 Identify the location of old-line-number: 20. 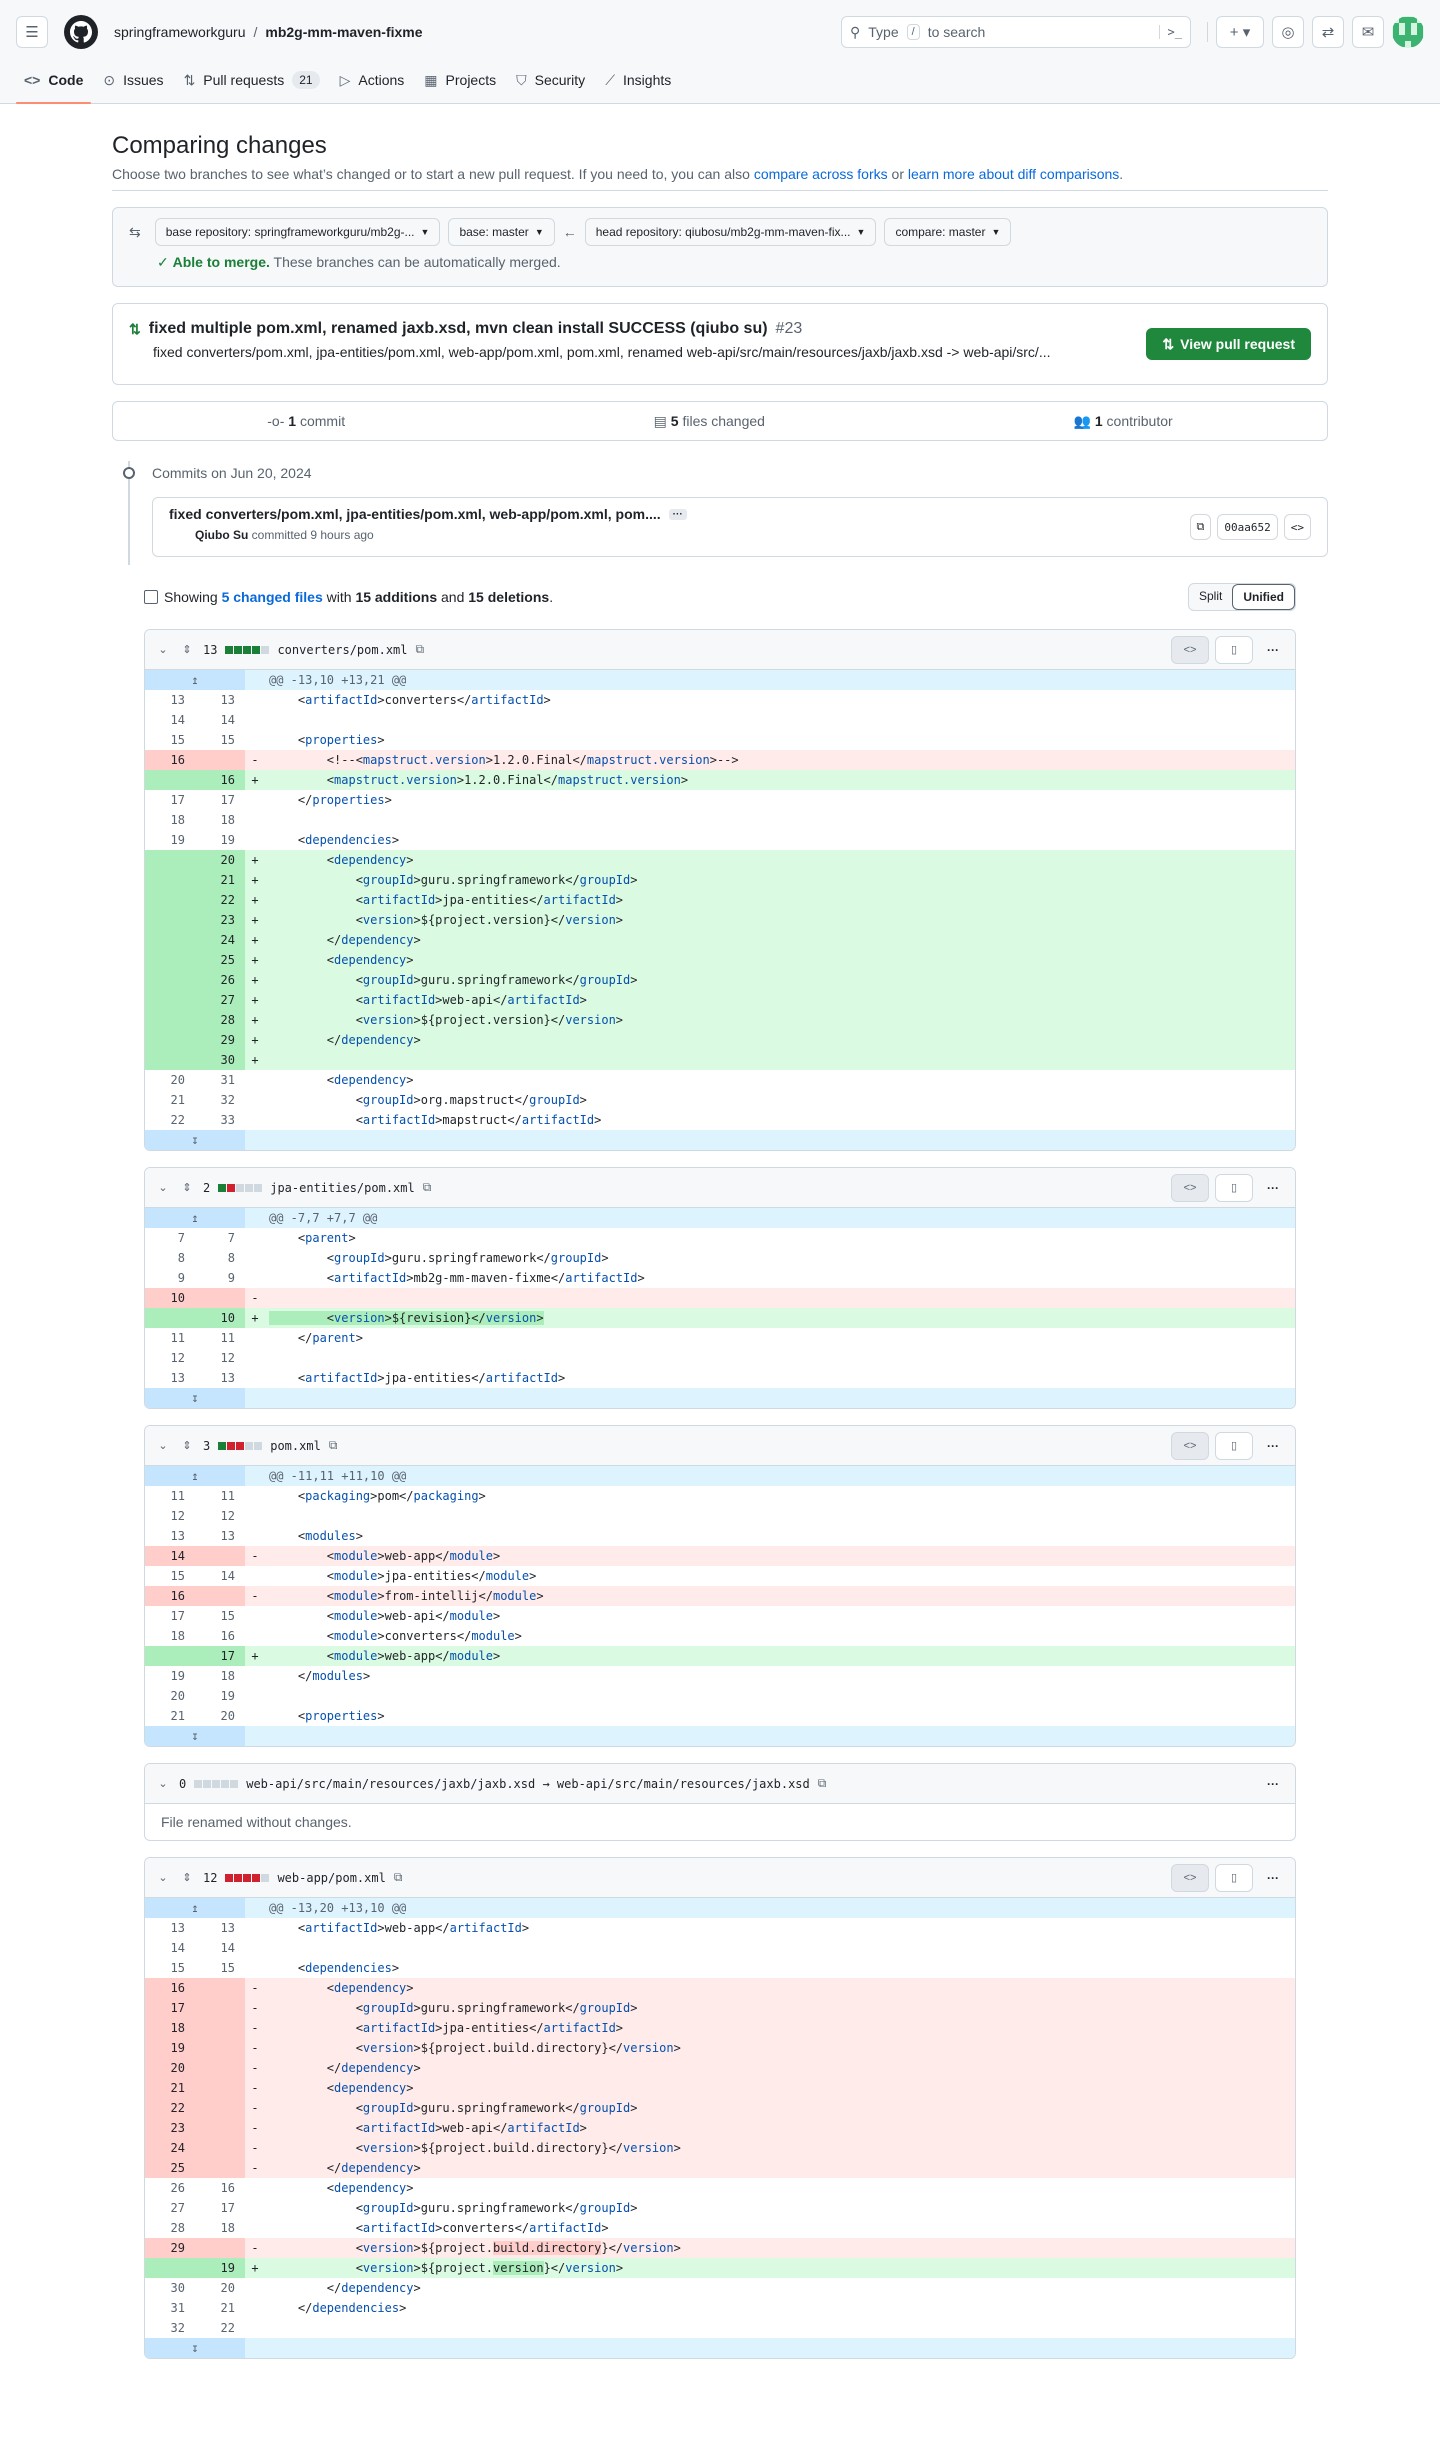
(170, 1080).